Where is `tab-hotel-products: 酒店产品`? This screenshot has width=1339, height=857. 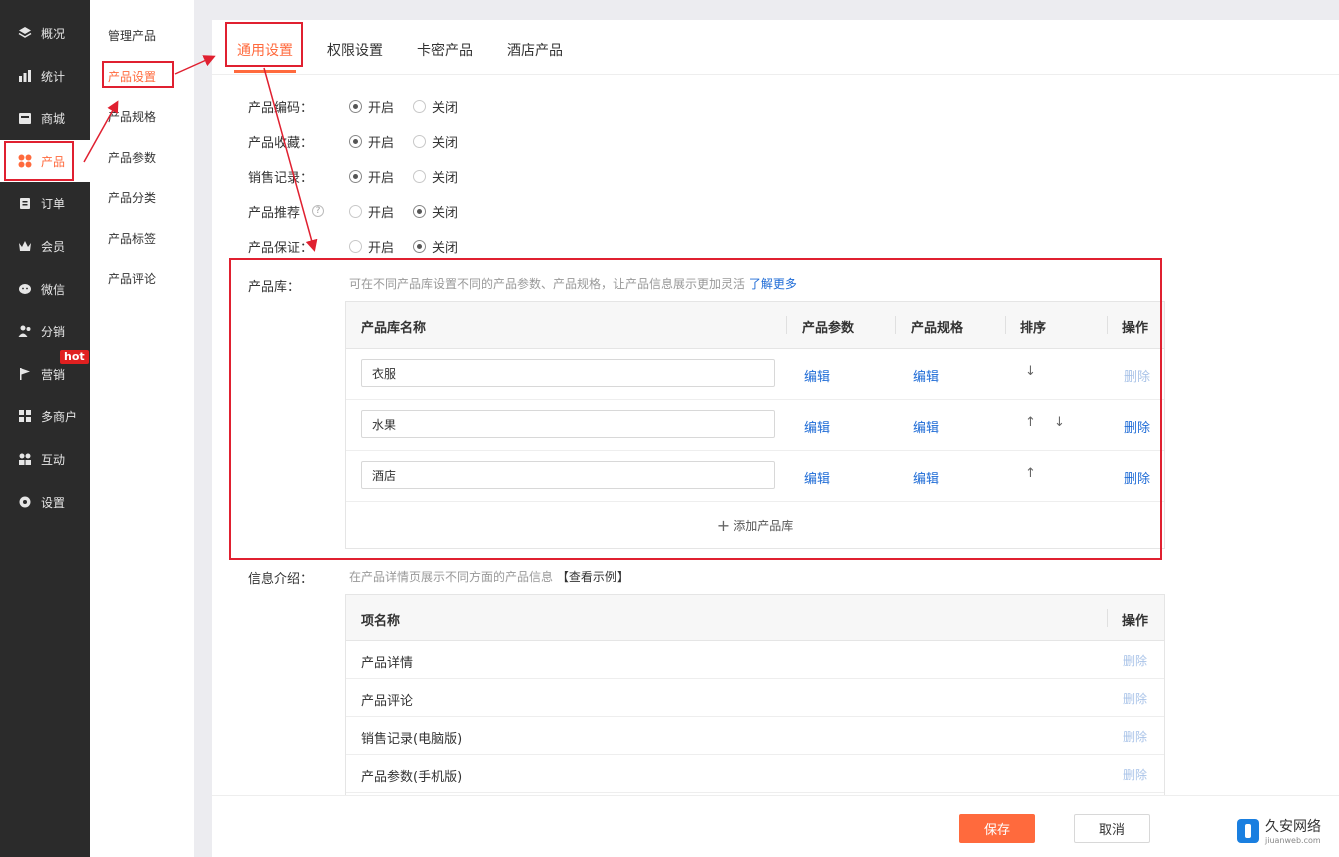 tab-hotel-products: 酒店产品 is located at coordinates (535, 50).